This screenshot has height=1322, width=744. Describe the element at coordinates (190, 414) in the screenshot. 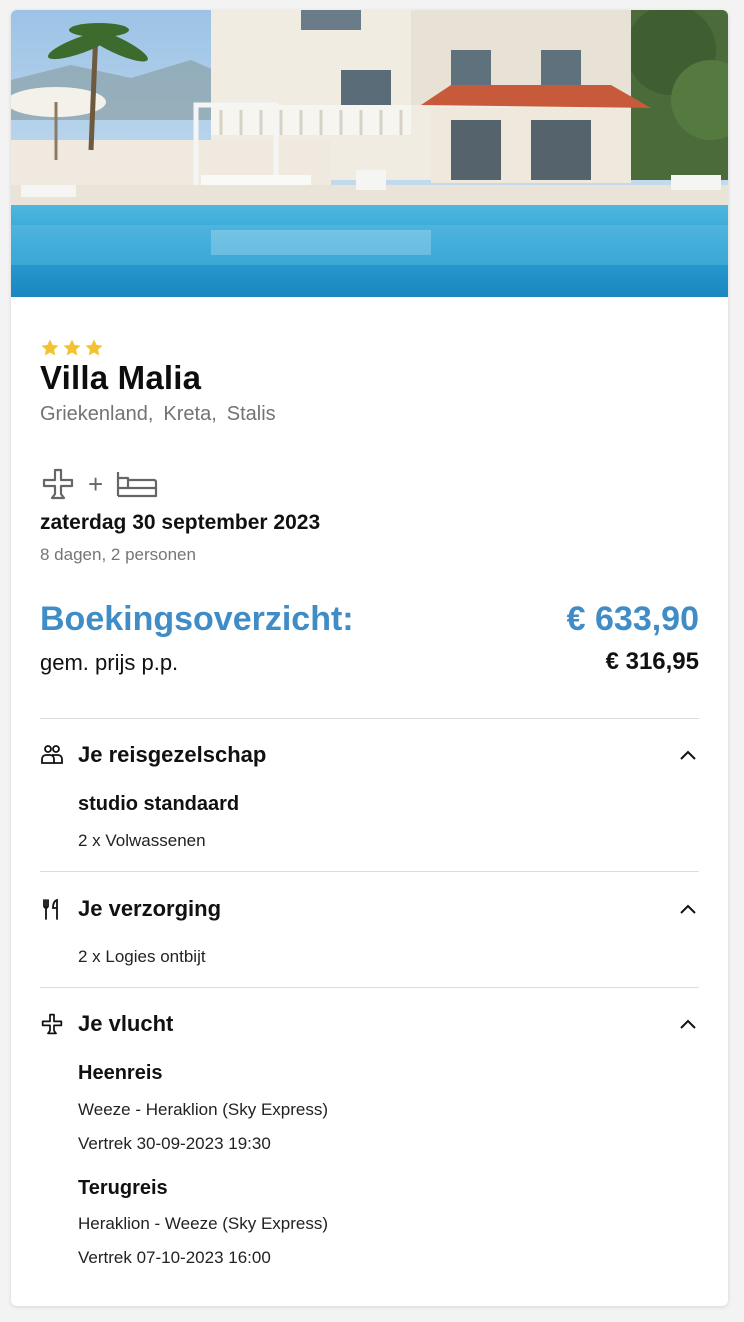

I see `location-region: Kreta,` at that location.